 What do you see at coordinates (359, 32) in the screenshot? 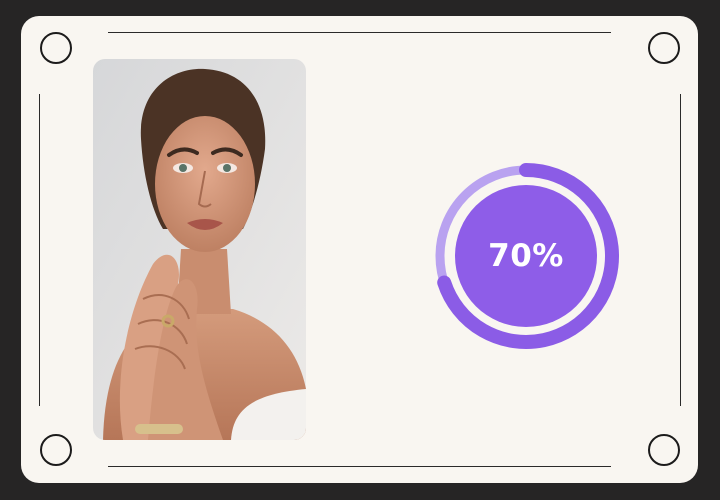
I see `top-divider` at bounding box center [359, 32].